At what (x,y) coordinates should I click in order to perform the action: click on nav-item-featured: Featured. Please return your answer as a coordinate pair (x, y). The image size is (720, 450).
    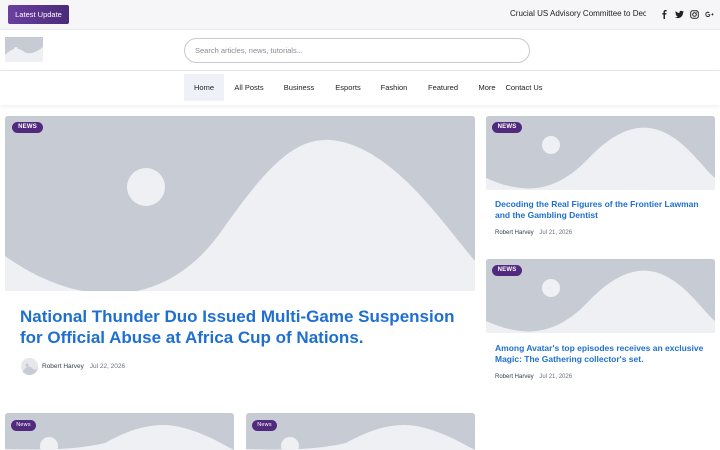
    Looking at the image, I should click on (443, 87).